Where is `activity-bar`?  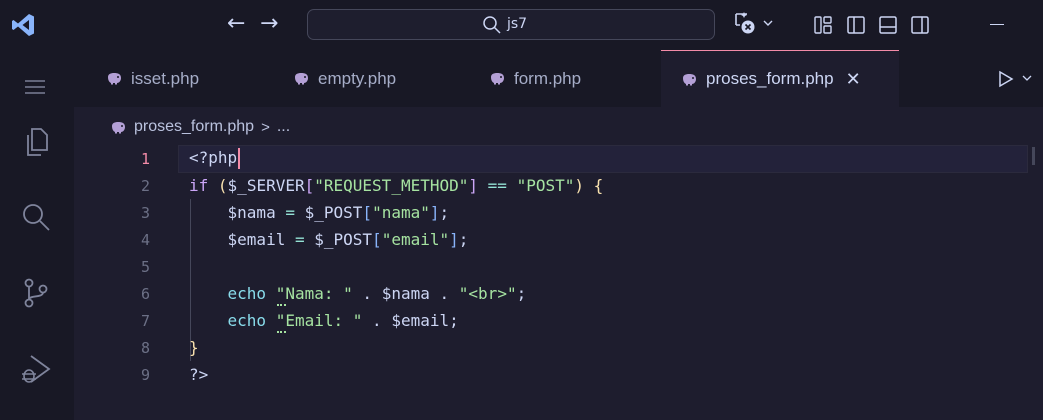 activity-bar is located at coordinates (37, 235).